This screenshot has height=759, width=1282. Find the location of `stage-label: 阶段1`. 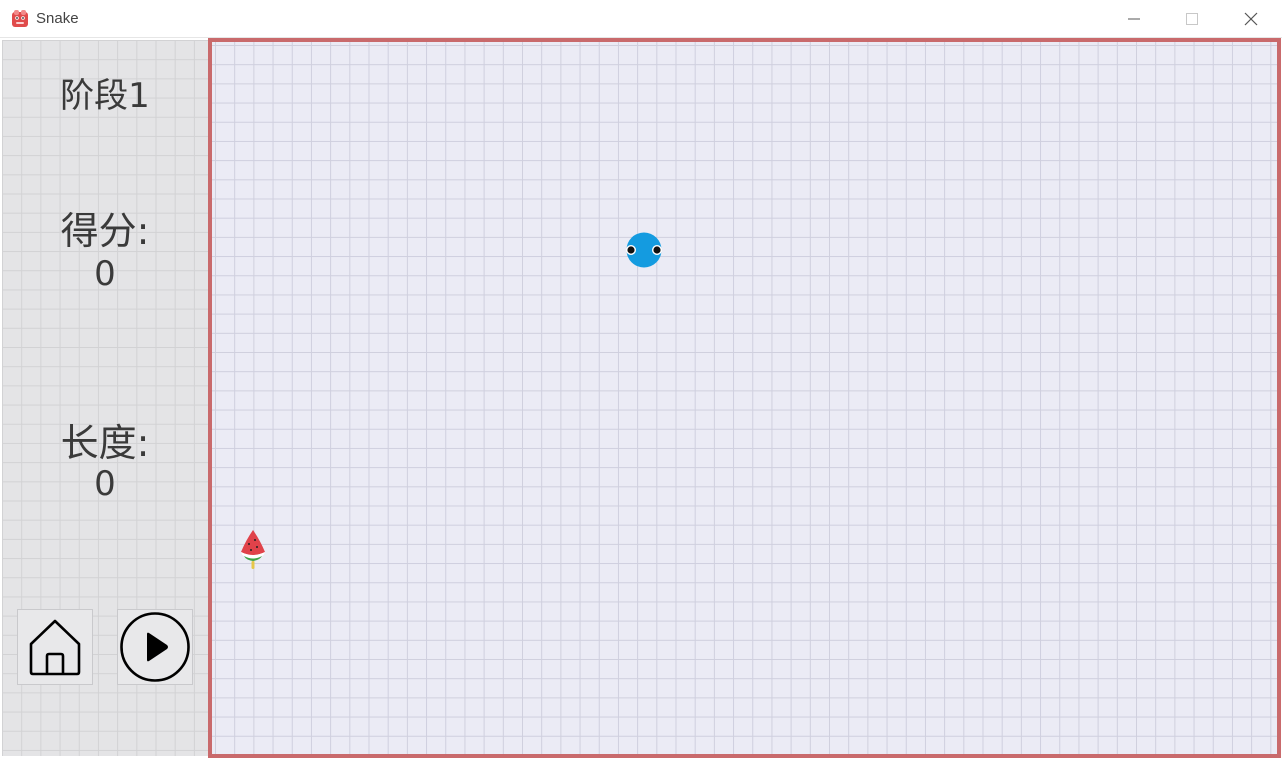

stage-label: 阶段1 is located at coordinates (105, 96).